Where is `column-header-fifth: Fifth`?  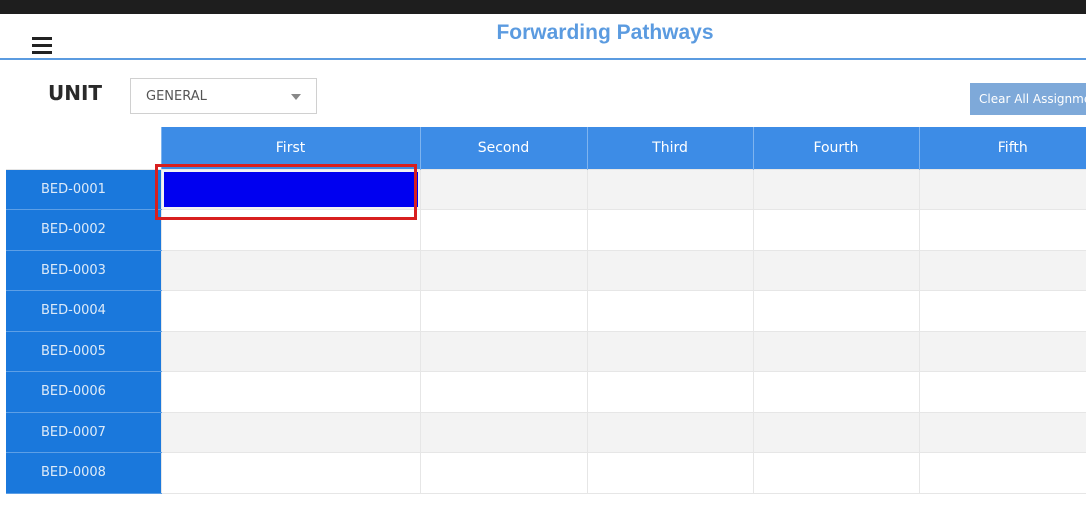 column-header-fifth: Fifth is located at coordinates (1002, 148).